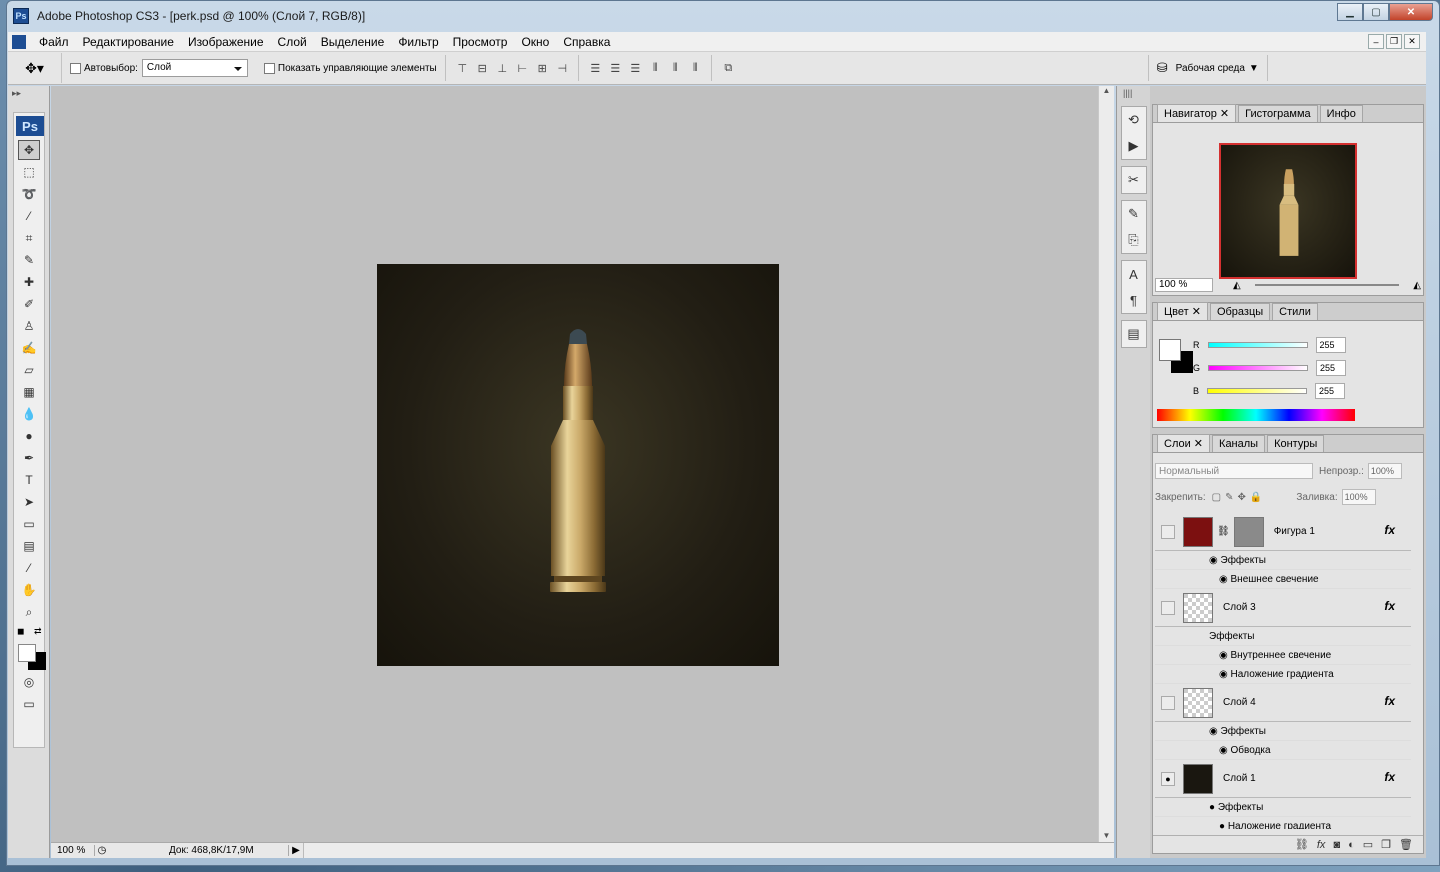  What do you see at coordinates (1134, 300) in the screenshot?
I see `paragraph-icon: ¶` at bounding box center [1134, 300].